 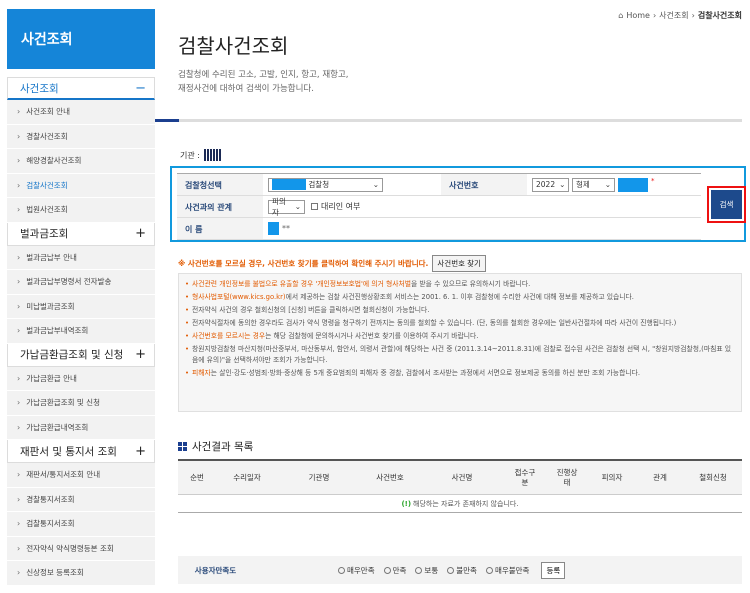 I want to click on sidebar-group: 벌과금조회 +, so click(x=81, y=234).